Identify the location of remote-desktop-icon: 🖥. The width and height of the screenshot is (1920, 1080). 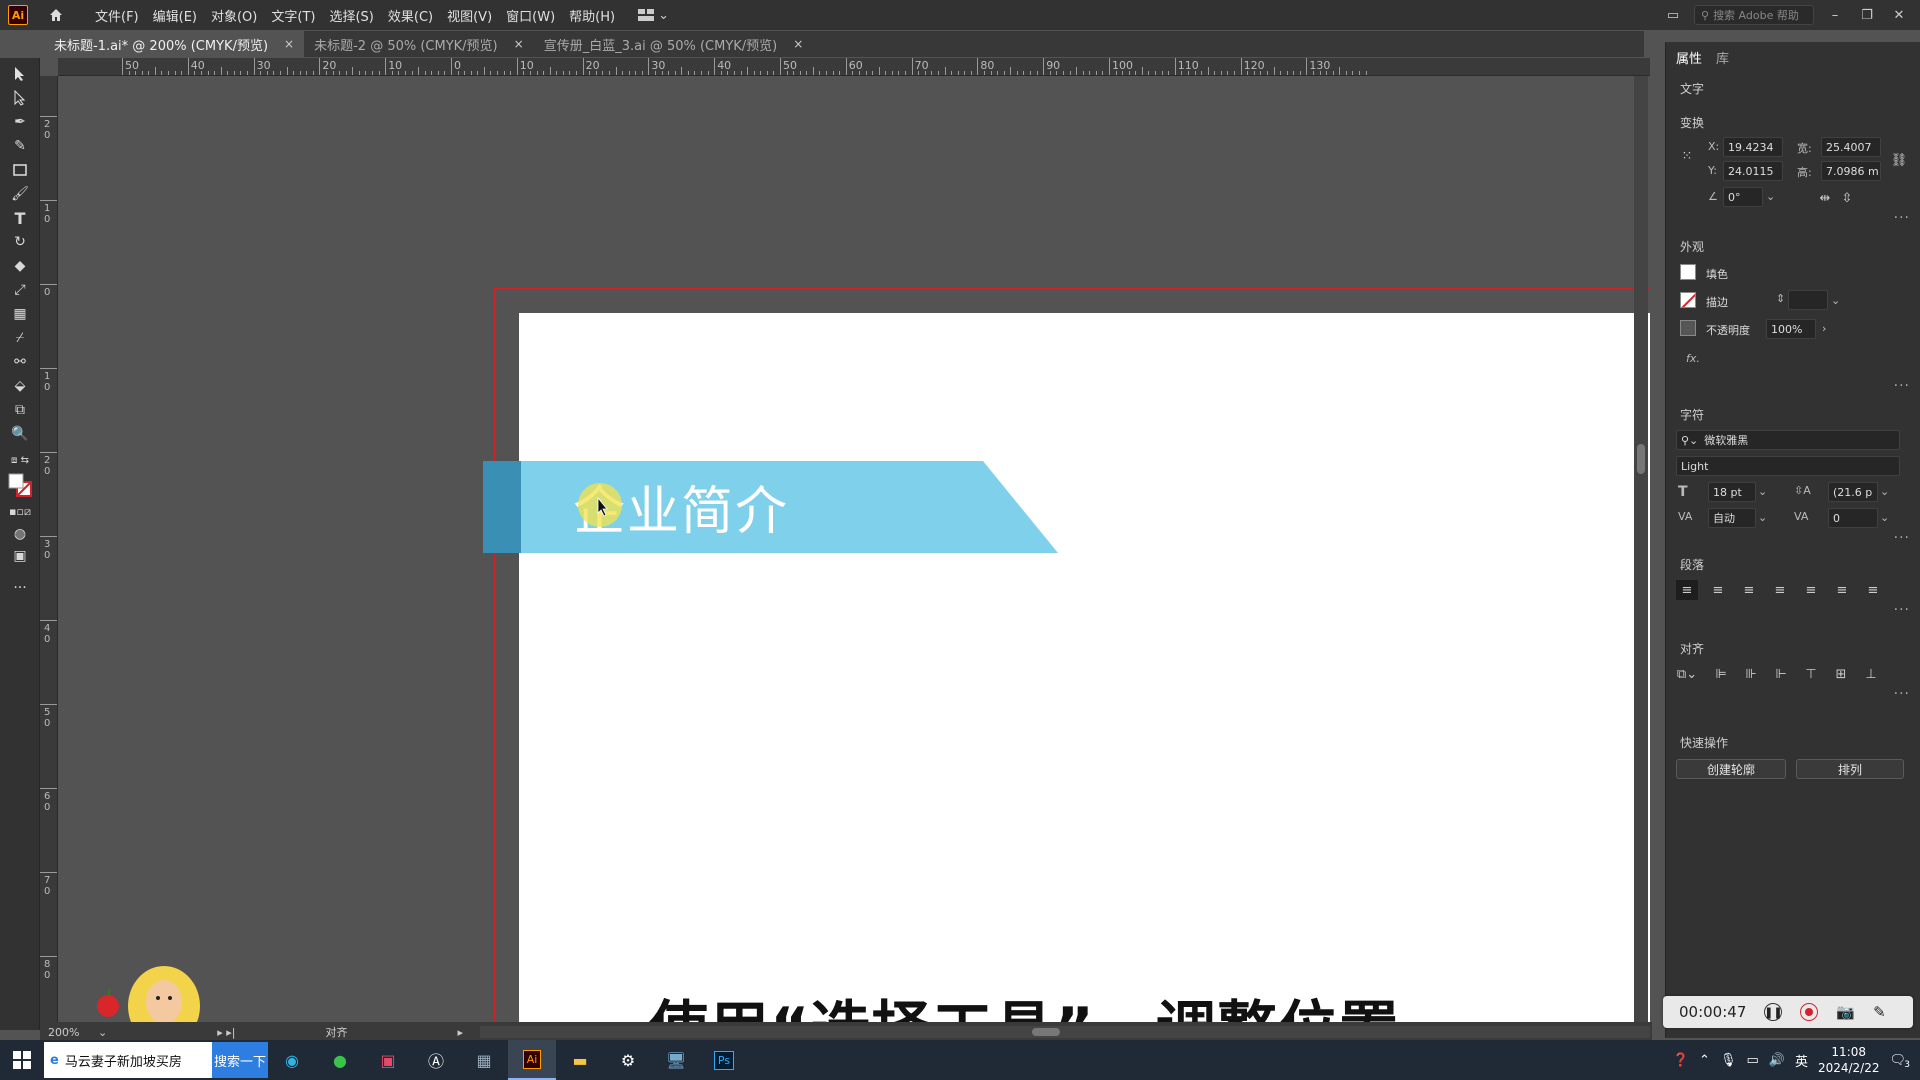
(676, 1060).